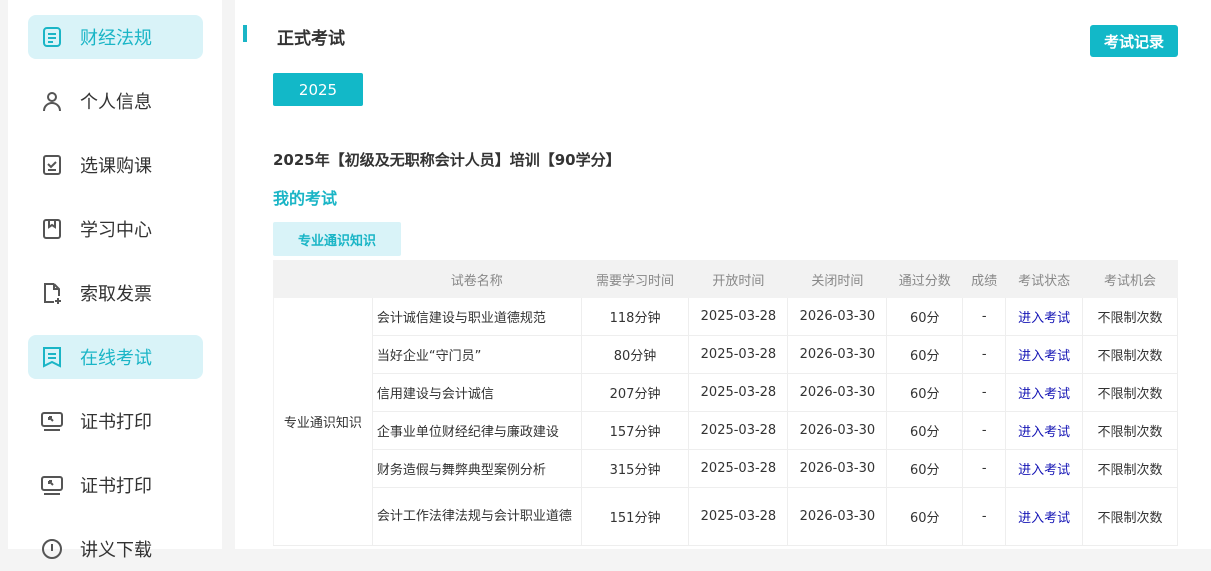  I want to click on sidebar-item-3: 学习中心, so click(115, 229).